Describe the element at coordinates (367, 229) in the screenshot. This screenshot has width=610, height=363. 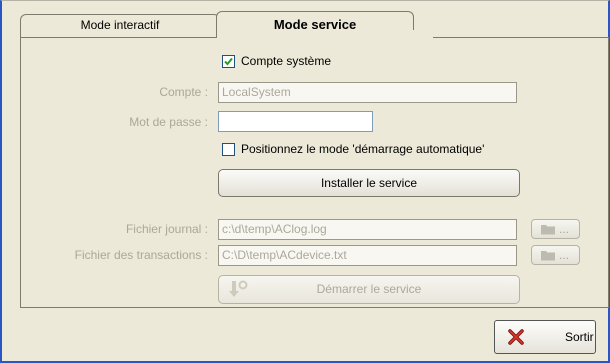
I see `log-file-field: c:\d\temp\AClog.log` at that location.